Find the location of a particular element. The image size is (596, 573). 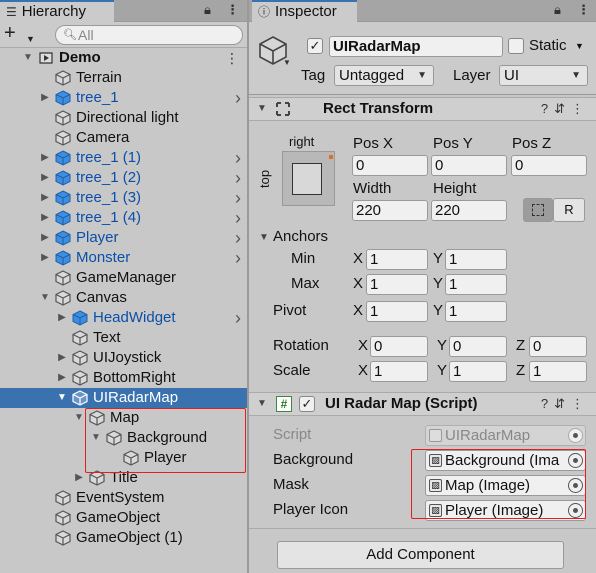

anchor-min-y-field: 1 is located at coordinates (476, 259).